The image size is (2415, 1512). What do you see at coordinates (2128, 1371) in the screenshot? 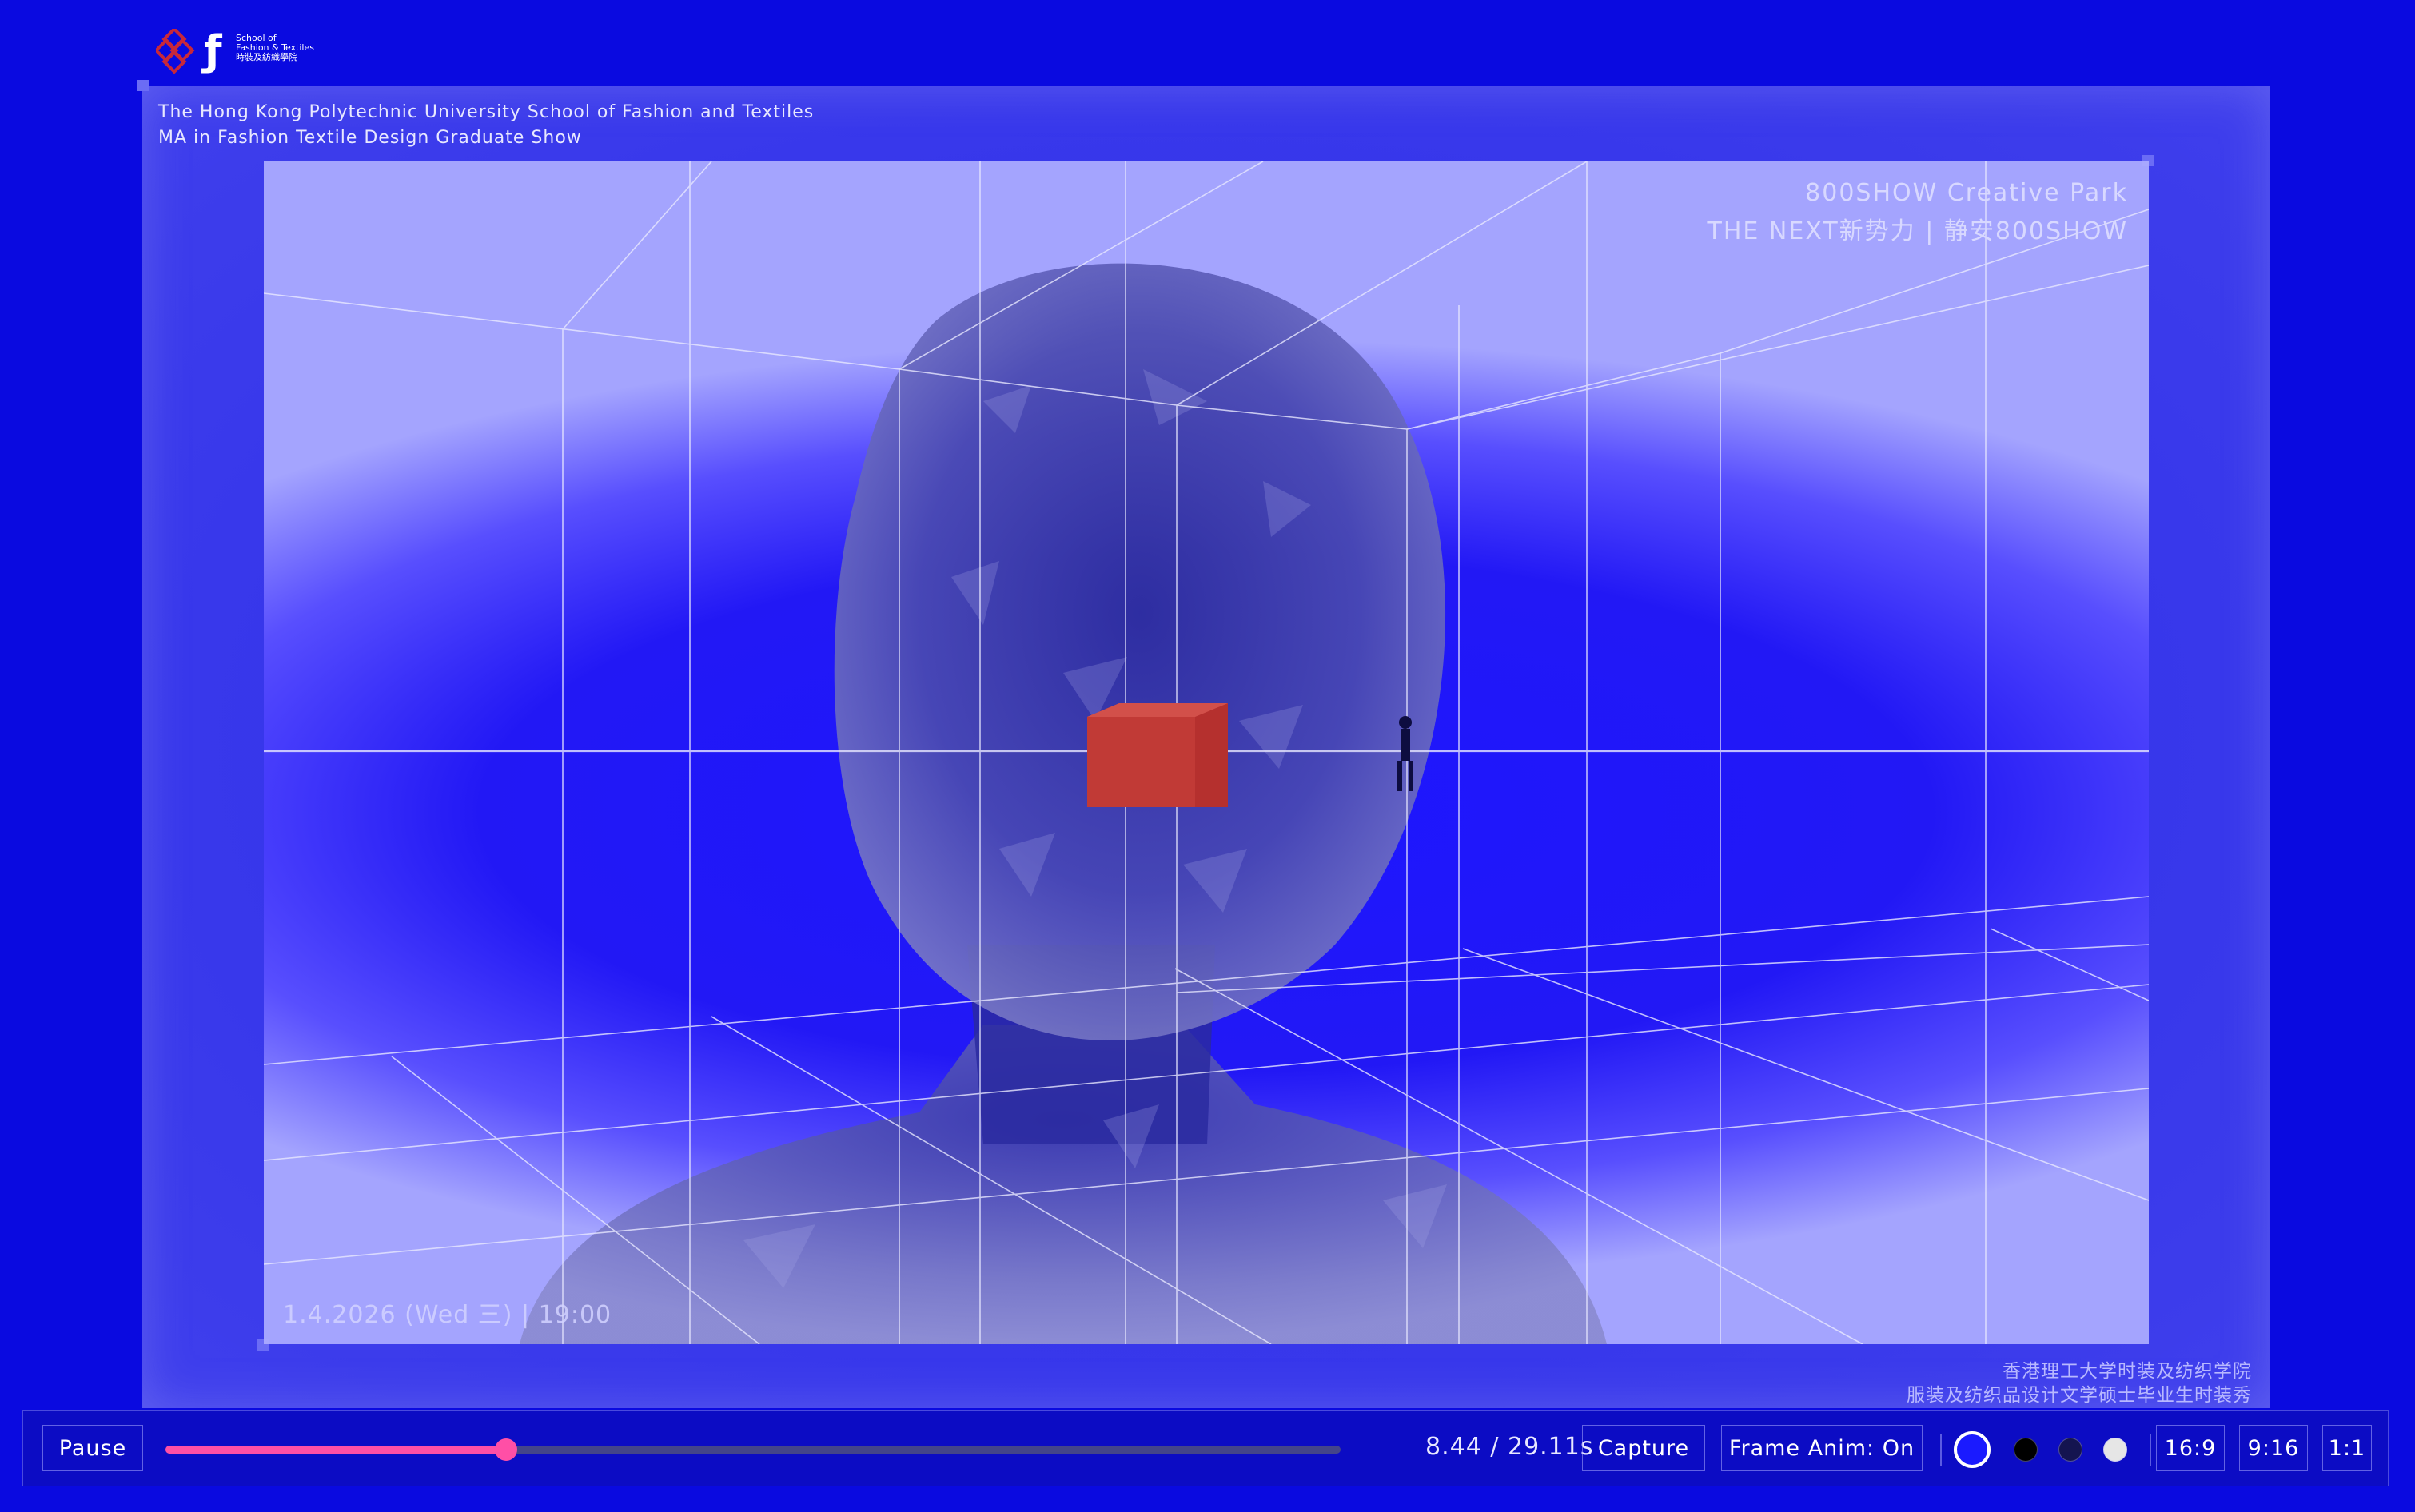
I see `credit-cn-line1: 香港理工大学时装及纺织学院` at bounding box center [2128, 1371].